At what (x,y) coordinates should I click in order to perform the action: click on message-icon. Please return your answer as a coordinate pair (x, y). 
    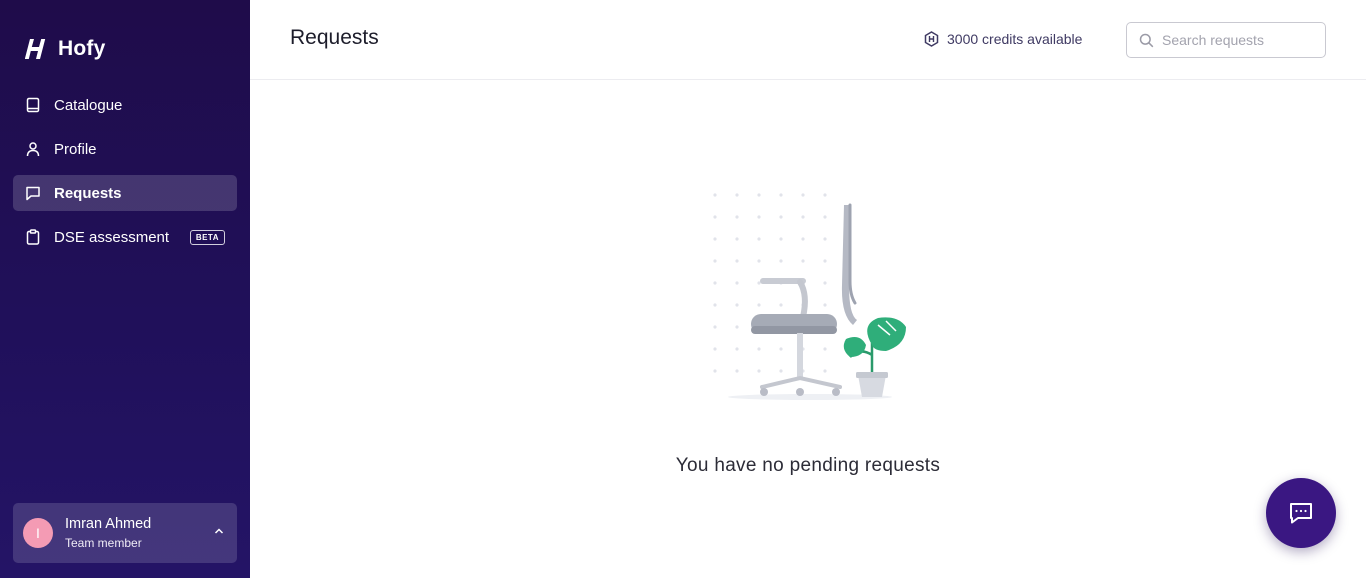
    Looking at the image, I should click on (33, 193).